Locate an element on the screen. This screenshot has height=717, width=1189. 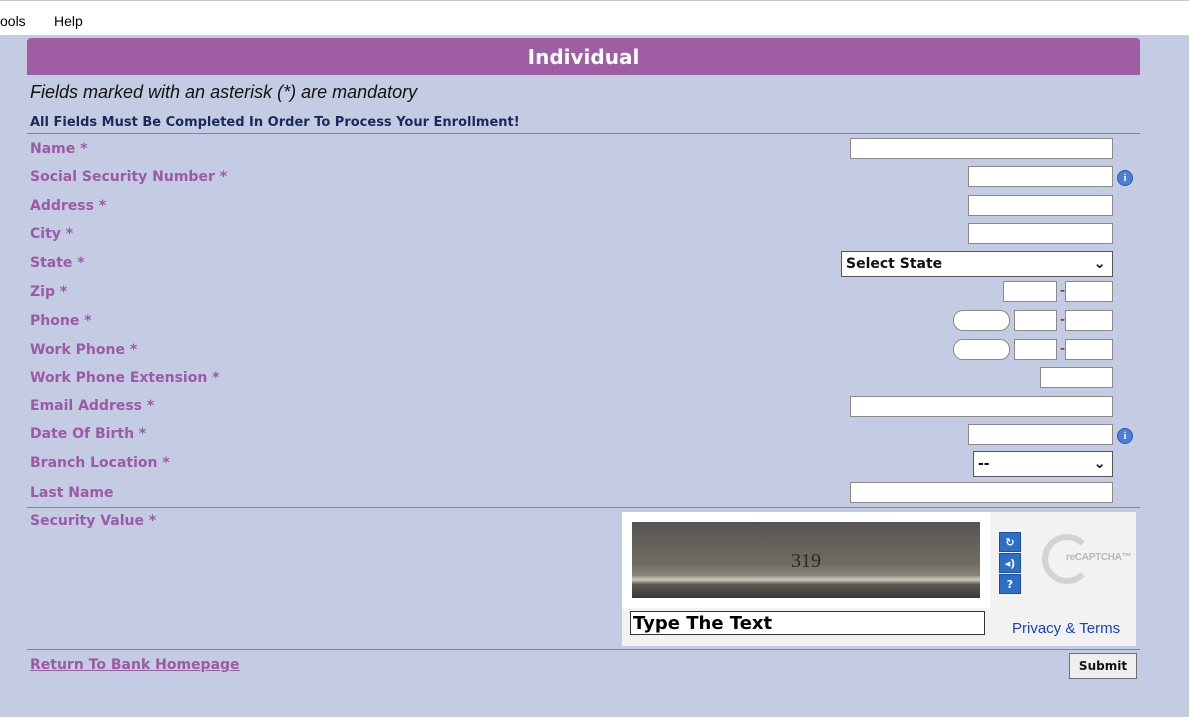
captcha-image: 319 is located at coordinates (806, 560).